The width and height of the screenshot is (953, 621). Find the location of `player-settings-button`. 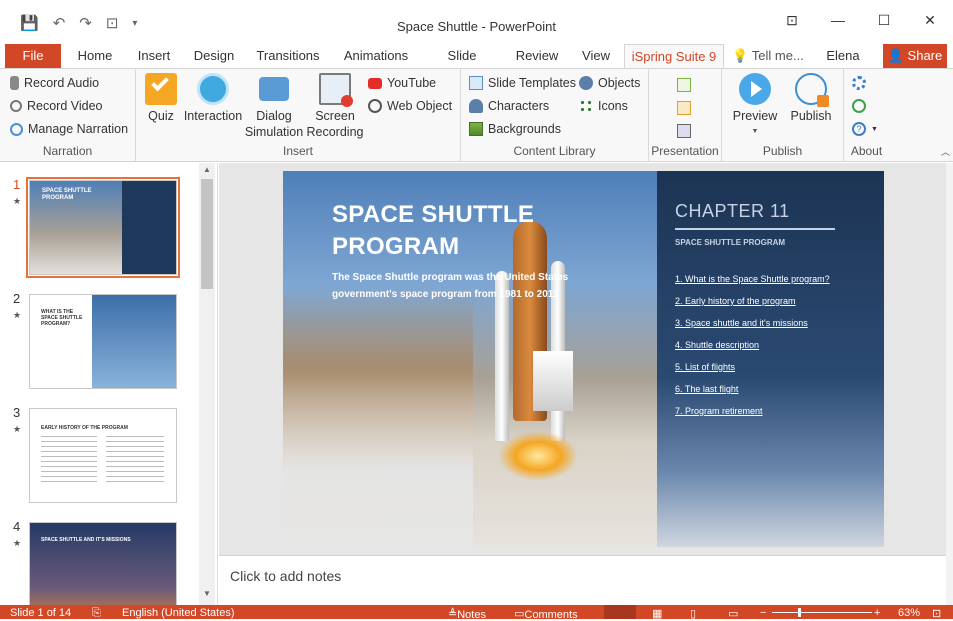

player-settings-button is located at coordinates (684, 131).